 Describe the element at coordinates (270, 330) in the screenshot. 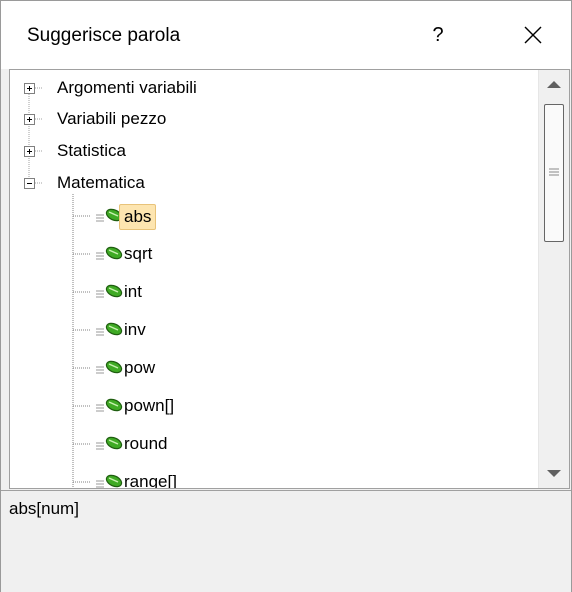

I see `tree-item: inv` at that location.